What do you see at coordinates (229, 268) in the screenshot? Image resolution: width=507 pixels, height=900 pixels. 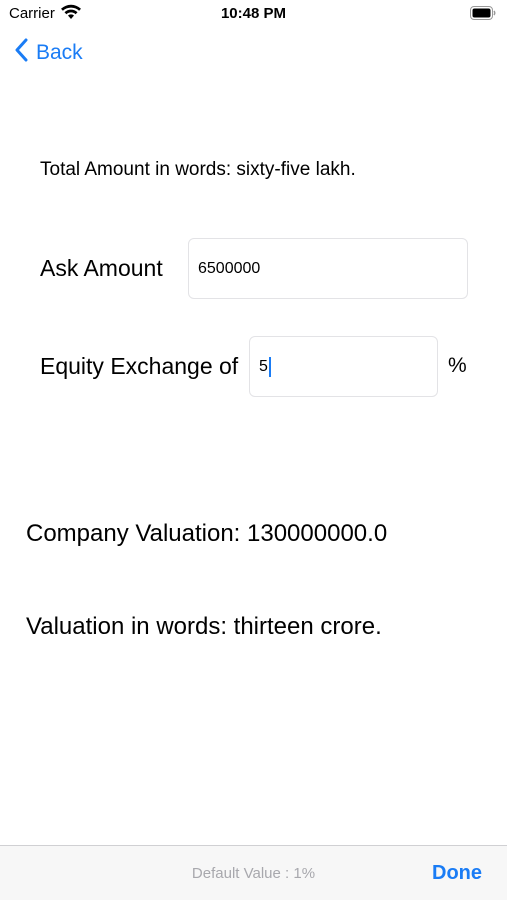 I see `ask-amount-value: 6500000` at bounding box center [229, 268].